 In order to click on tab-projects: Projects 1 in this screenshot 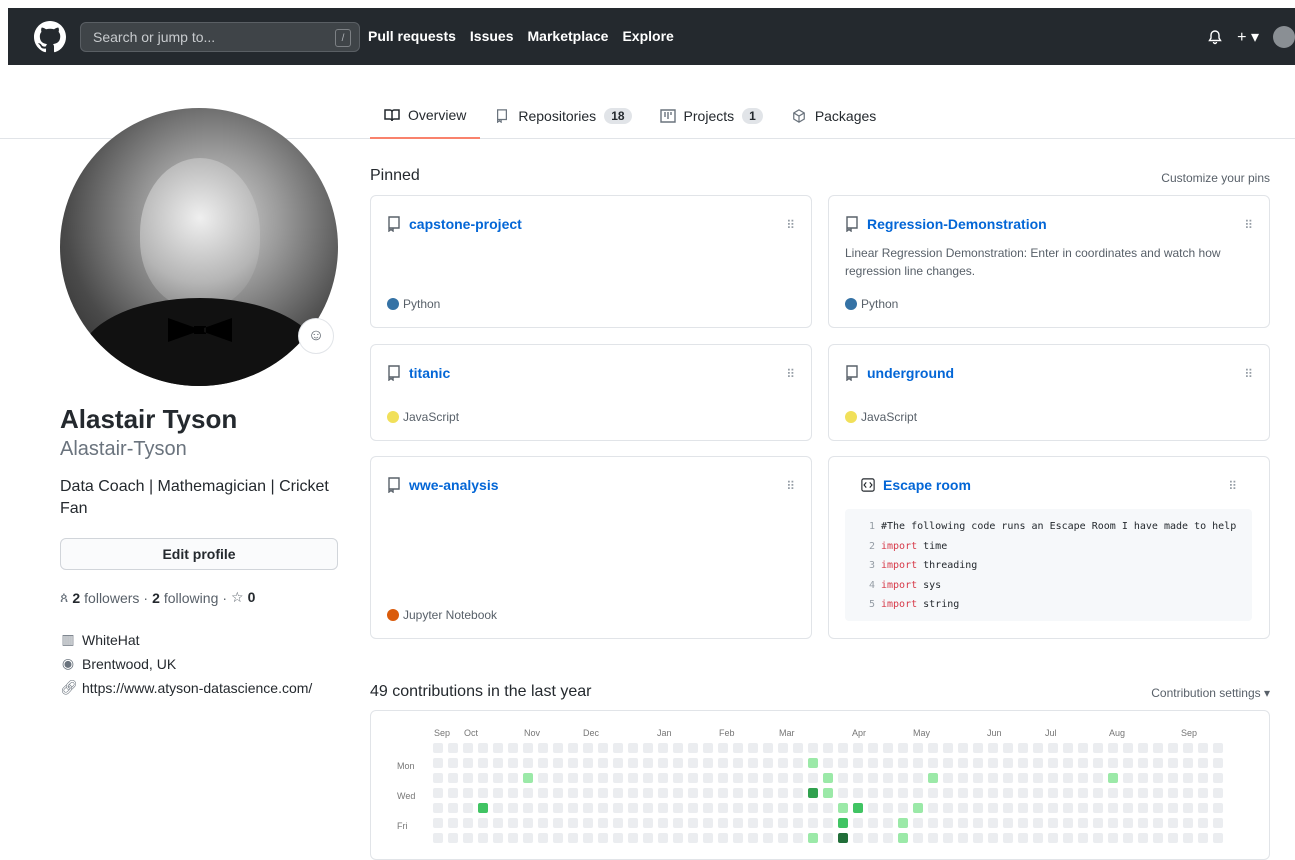, I will do `click(711, 116)`.